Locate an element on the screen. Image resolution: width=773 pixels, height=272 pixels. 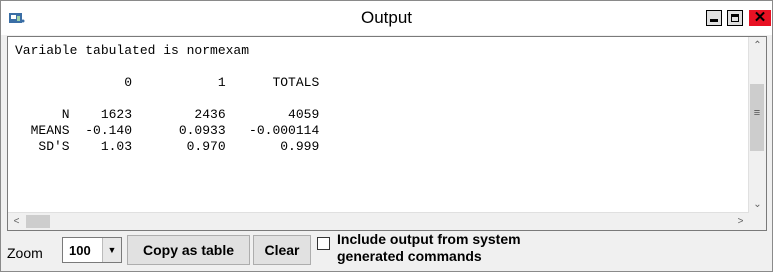
zoom-value: 100 is located at coordinates (80, 250).